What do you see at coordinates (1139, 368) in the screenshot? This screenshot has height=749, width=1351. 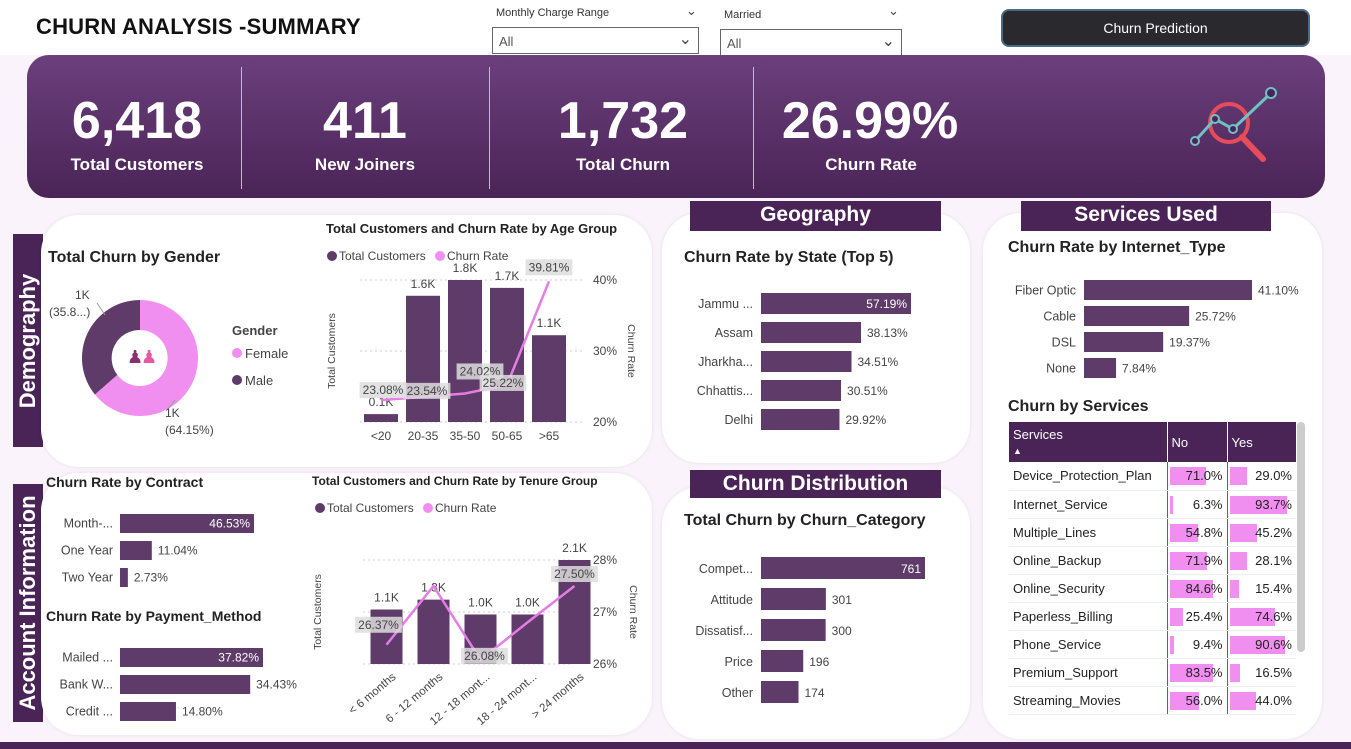 I see `bar-data-label: 7.84%` at bounding box center [1139, 368].